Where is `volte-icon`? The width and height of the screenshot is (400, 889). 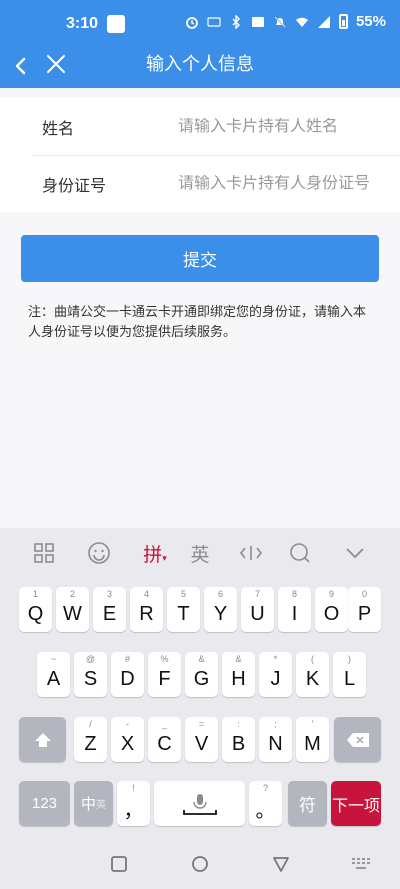
volte-icon is located at coordinates (257, 21).